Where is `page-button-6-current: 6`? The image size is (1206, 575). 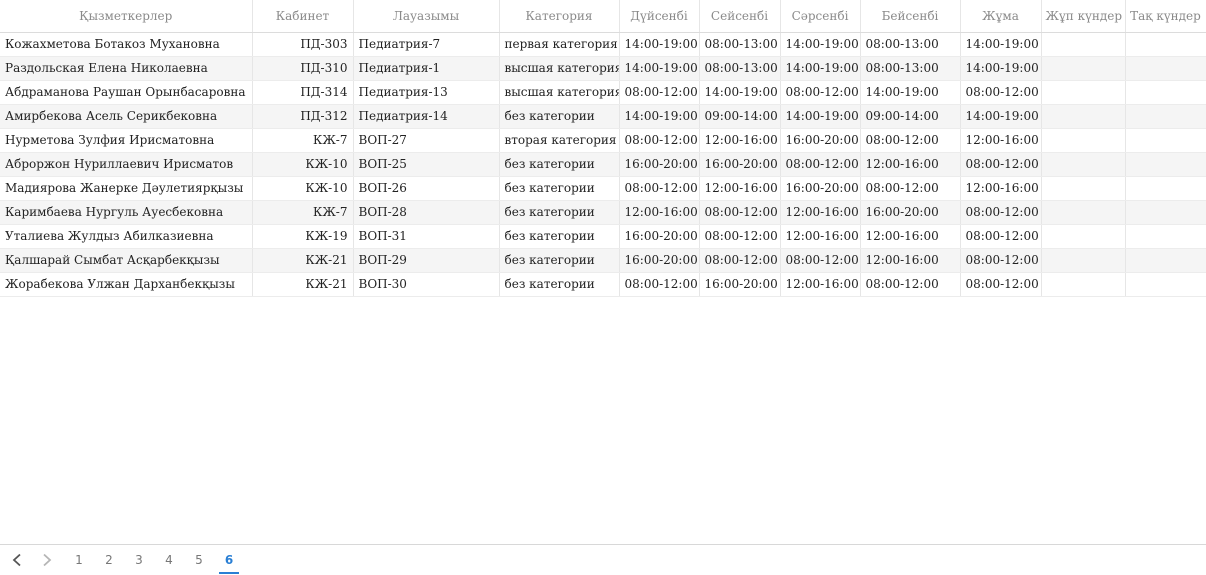
page-button-6-current: 6 is located at coordinates (229, 560).